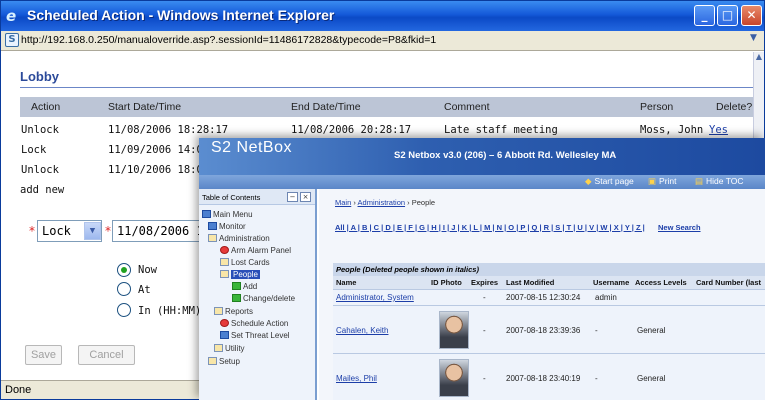 The height and width of the screenshot is (400, 765). Describe the element at coordinates (42, 190) in the screenshot. I see `add-new-link: add new` at that location.